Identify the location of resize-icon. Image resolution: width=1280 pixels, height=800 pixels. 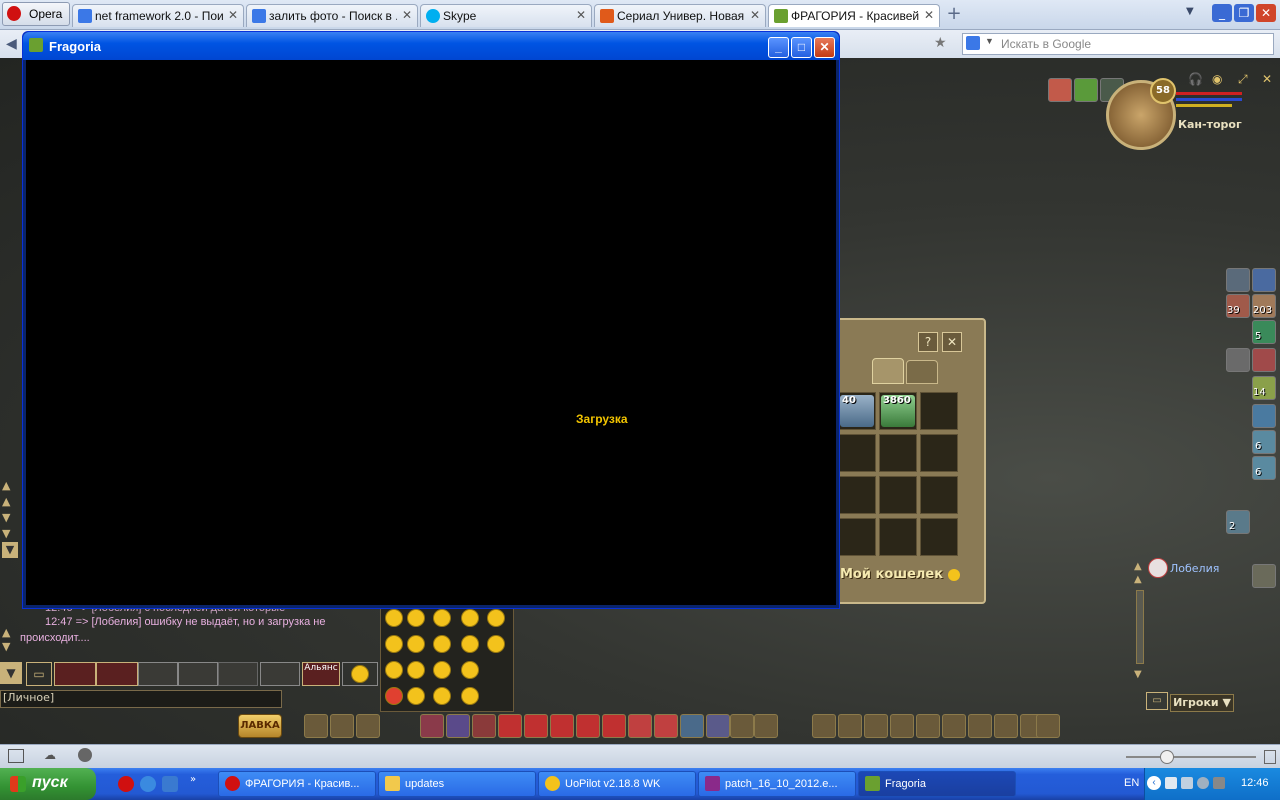
(1270, 757).